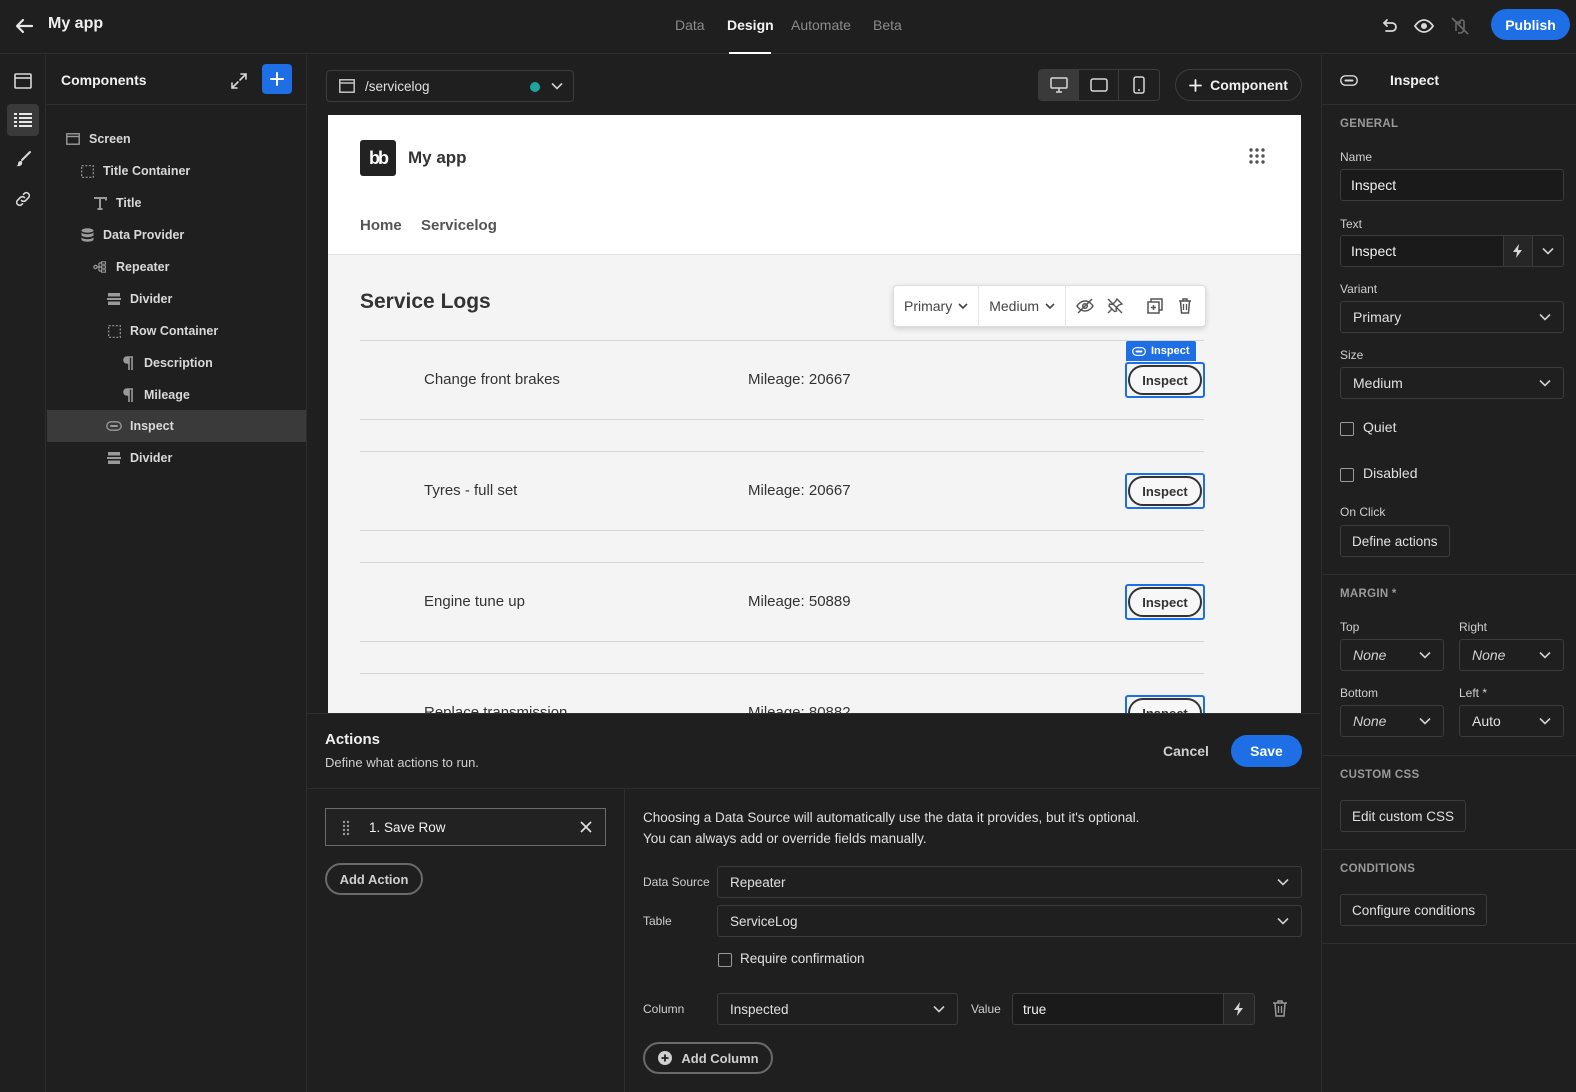 Image resolution: width=1576 pixels, height=1092 pixels. Describe the element at coordinates (23, 159) in the screenshot. I see `theme-brush-icon` at that location.